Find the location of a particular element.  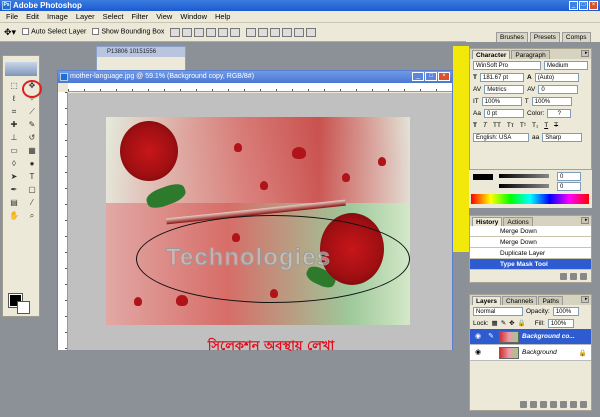

healing-brush-icon: ✚ is located at coordinates (14, 125).